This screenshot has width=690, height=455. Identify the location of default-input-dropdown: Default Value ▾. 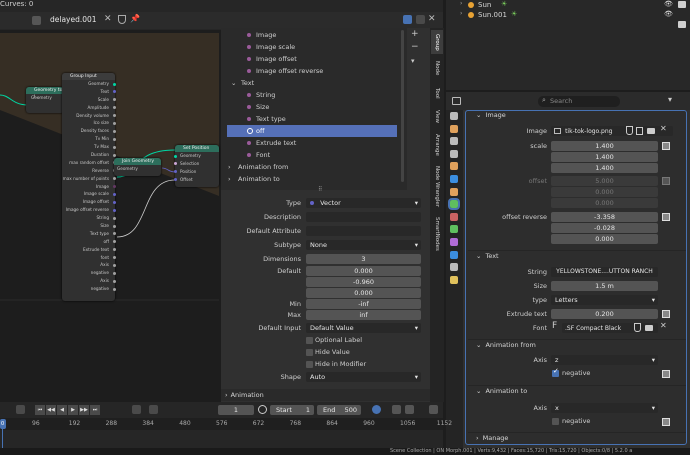
(363, 328).